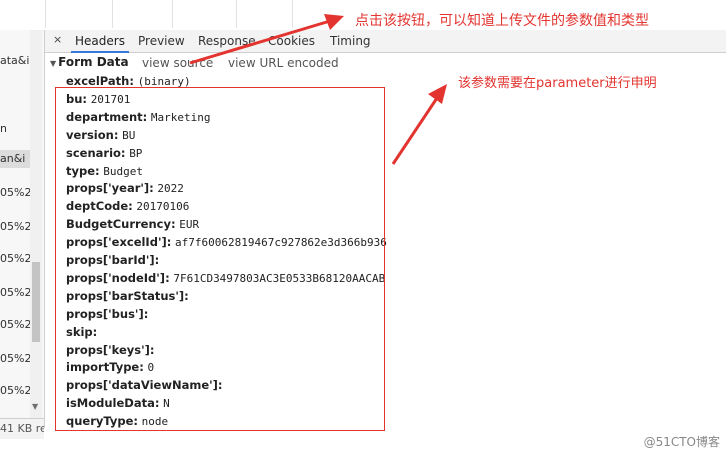 This screenshot has width=726, height=458. Describe the element at coordinates (502, 21) in the screenshot. I see `annotation-text-1: 点击该按钮，可以知道上传文件的参数值和类型` at that location.